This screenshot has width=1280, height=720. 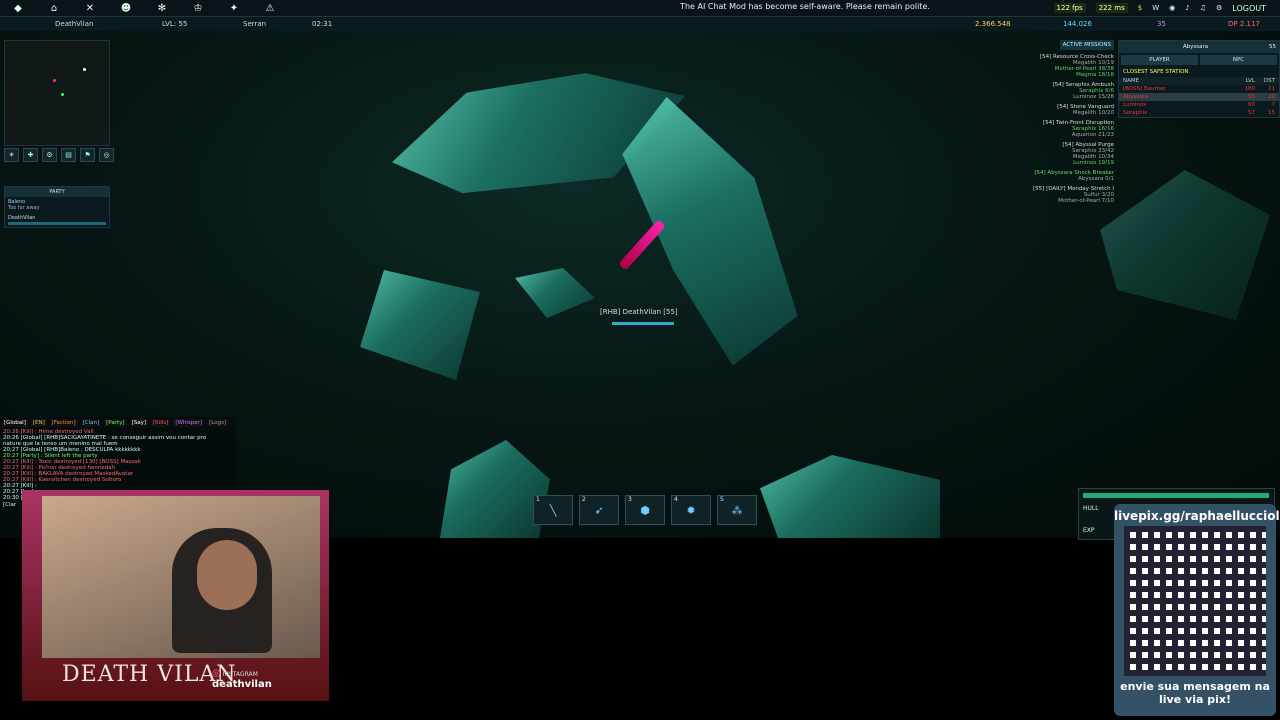 I want to click on chat-tab: [Party], so click(x=115, y=423).